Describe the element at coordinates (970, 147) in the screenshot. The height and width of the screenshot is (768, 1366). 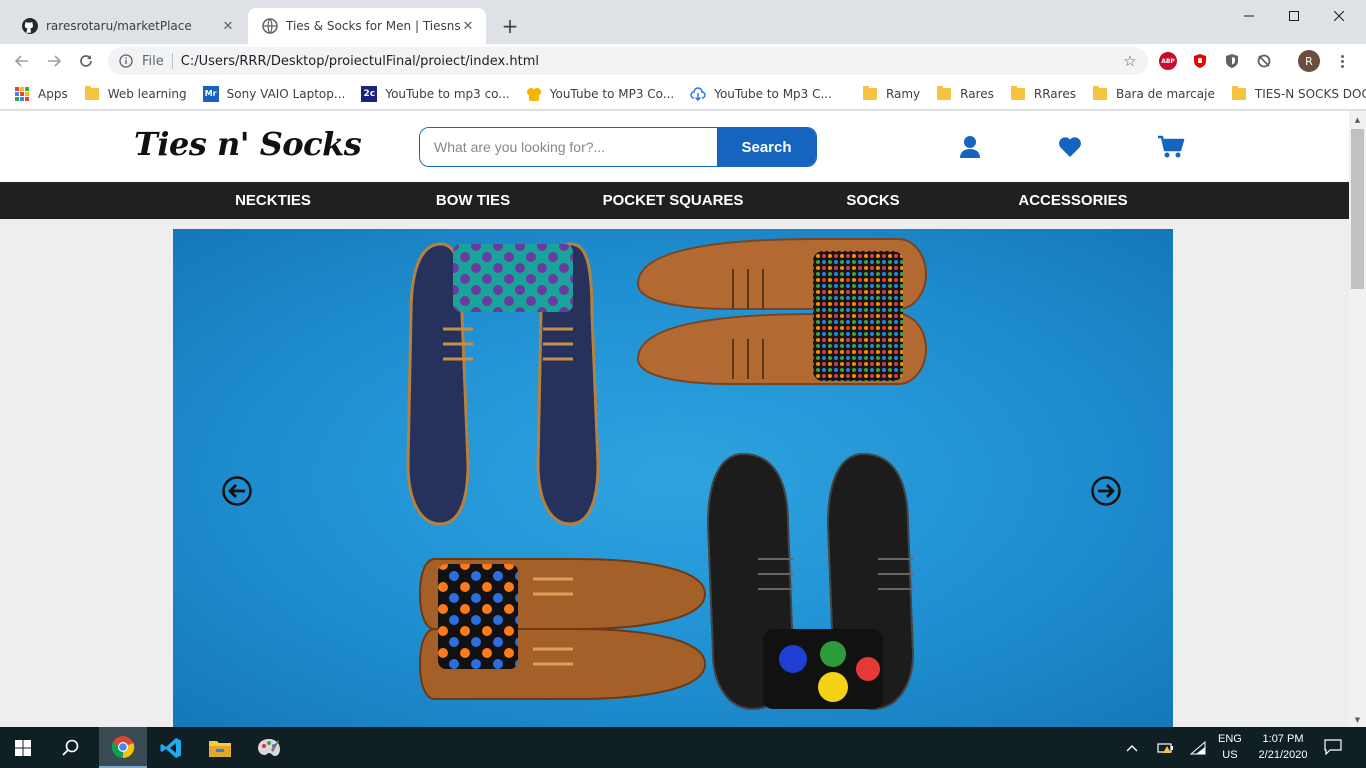
I see `user-icon` at that location.